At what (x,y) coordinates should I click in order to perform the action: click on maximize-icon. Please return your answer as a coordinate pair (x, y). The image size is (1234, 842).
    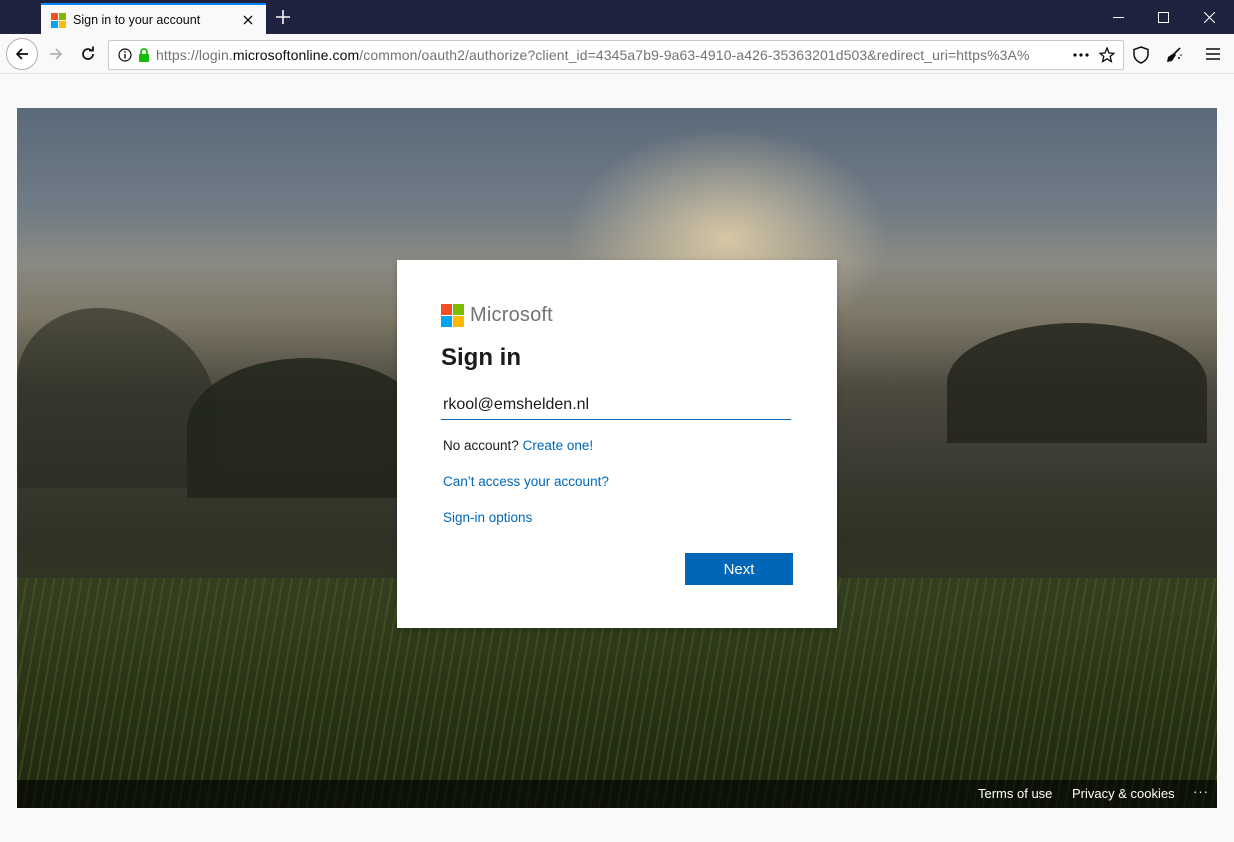
    Looking at the image, I should click on (1163, 17).